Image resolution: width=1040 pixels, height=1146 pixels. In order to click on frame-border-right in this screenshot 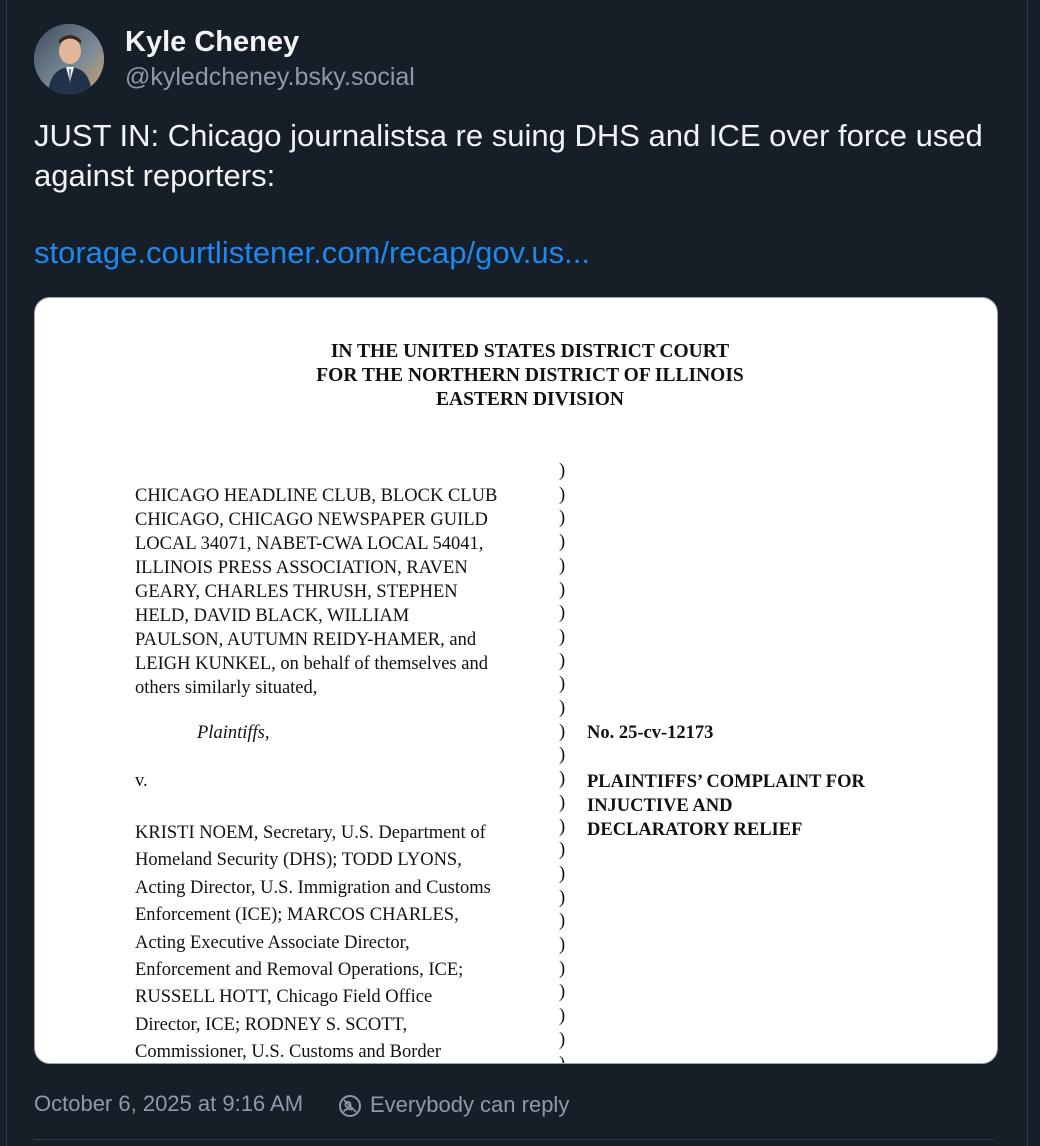, I will do `click(1027, 573)`.